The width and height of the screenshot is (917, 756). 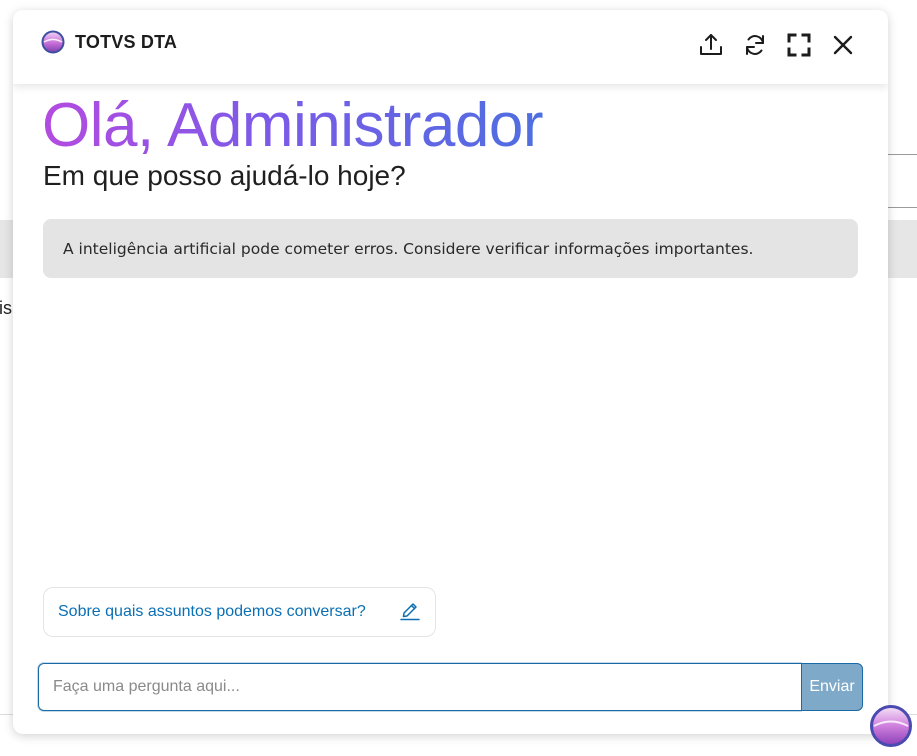 I want to click on brand: TOTVS DTA, so click(x=109, y=42).